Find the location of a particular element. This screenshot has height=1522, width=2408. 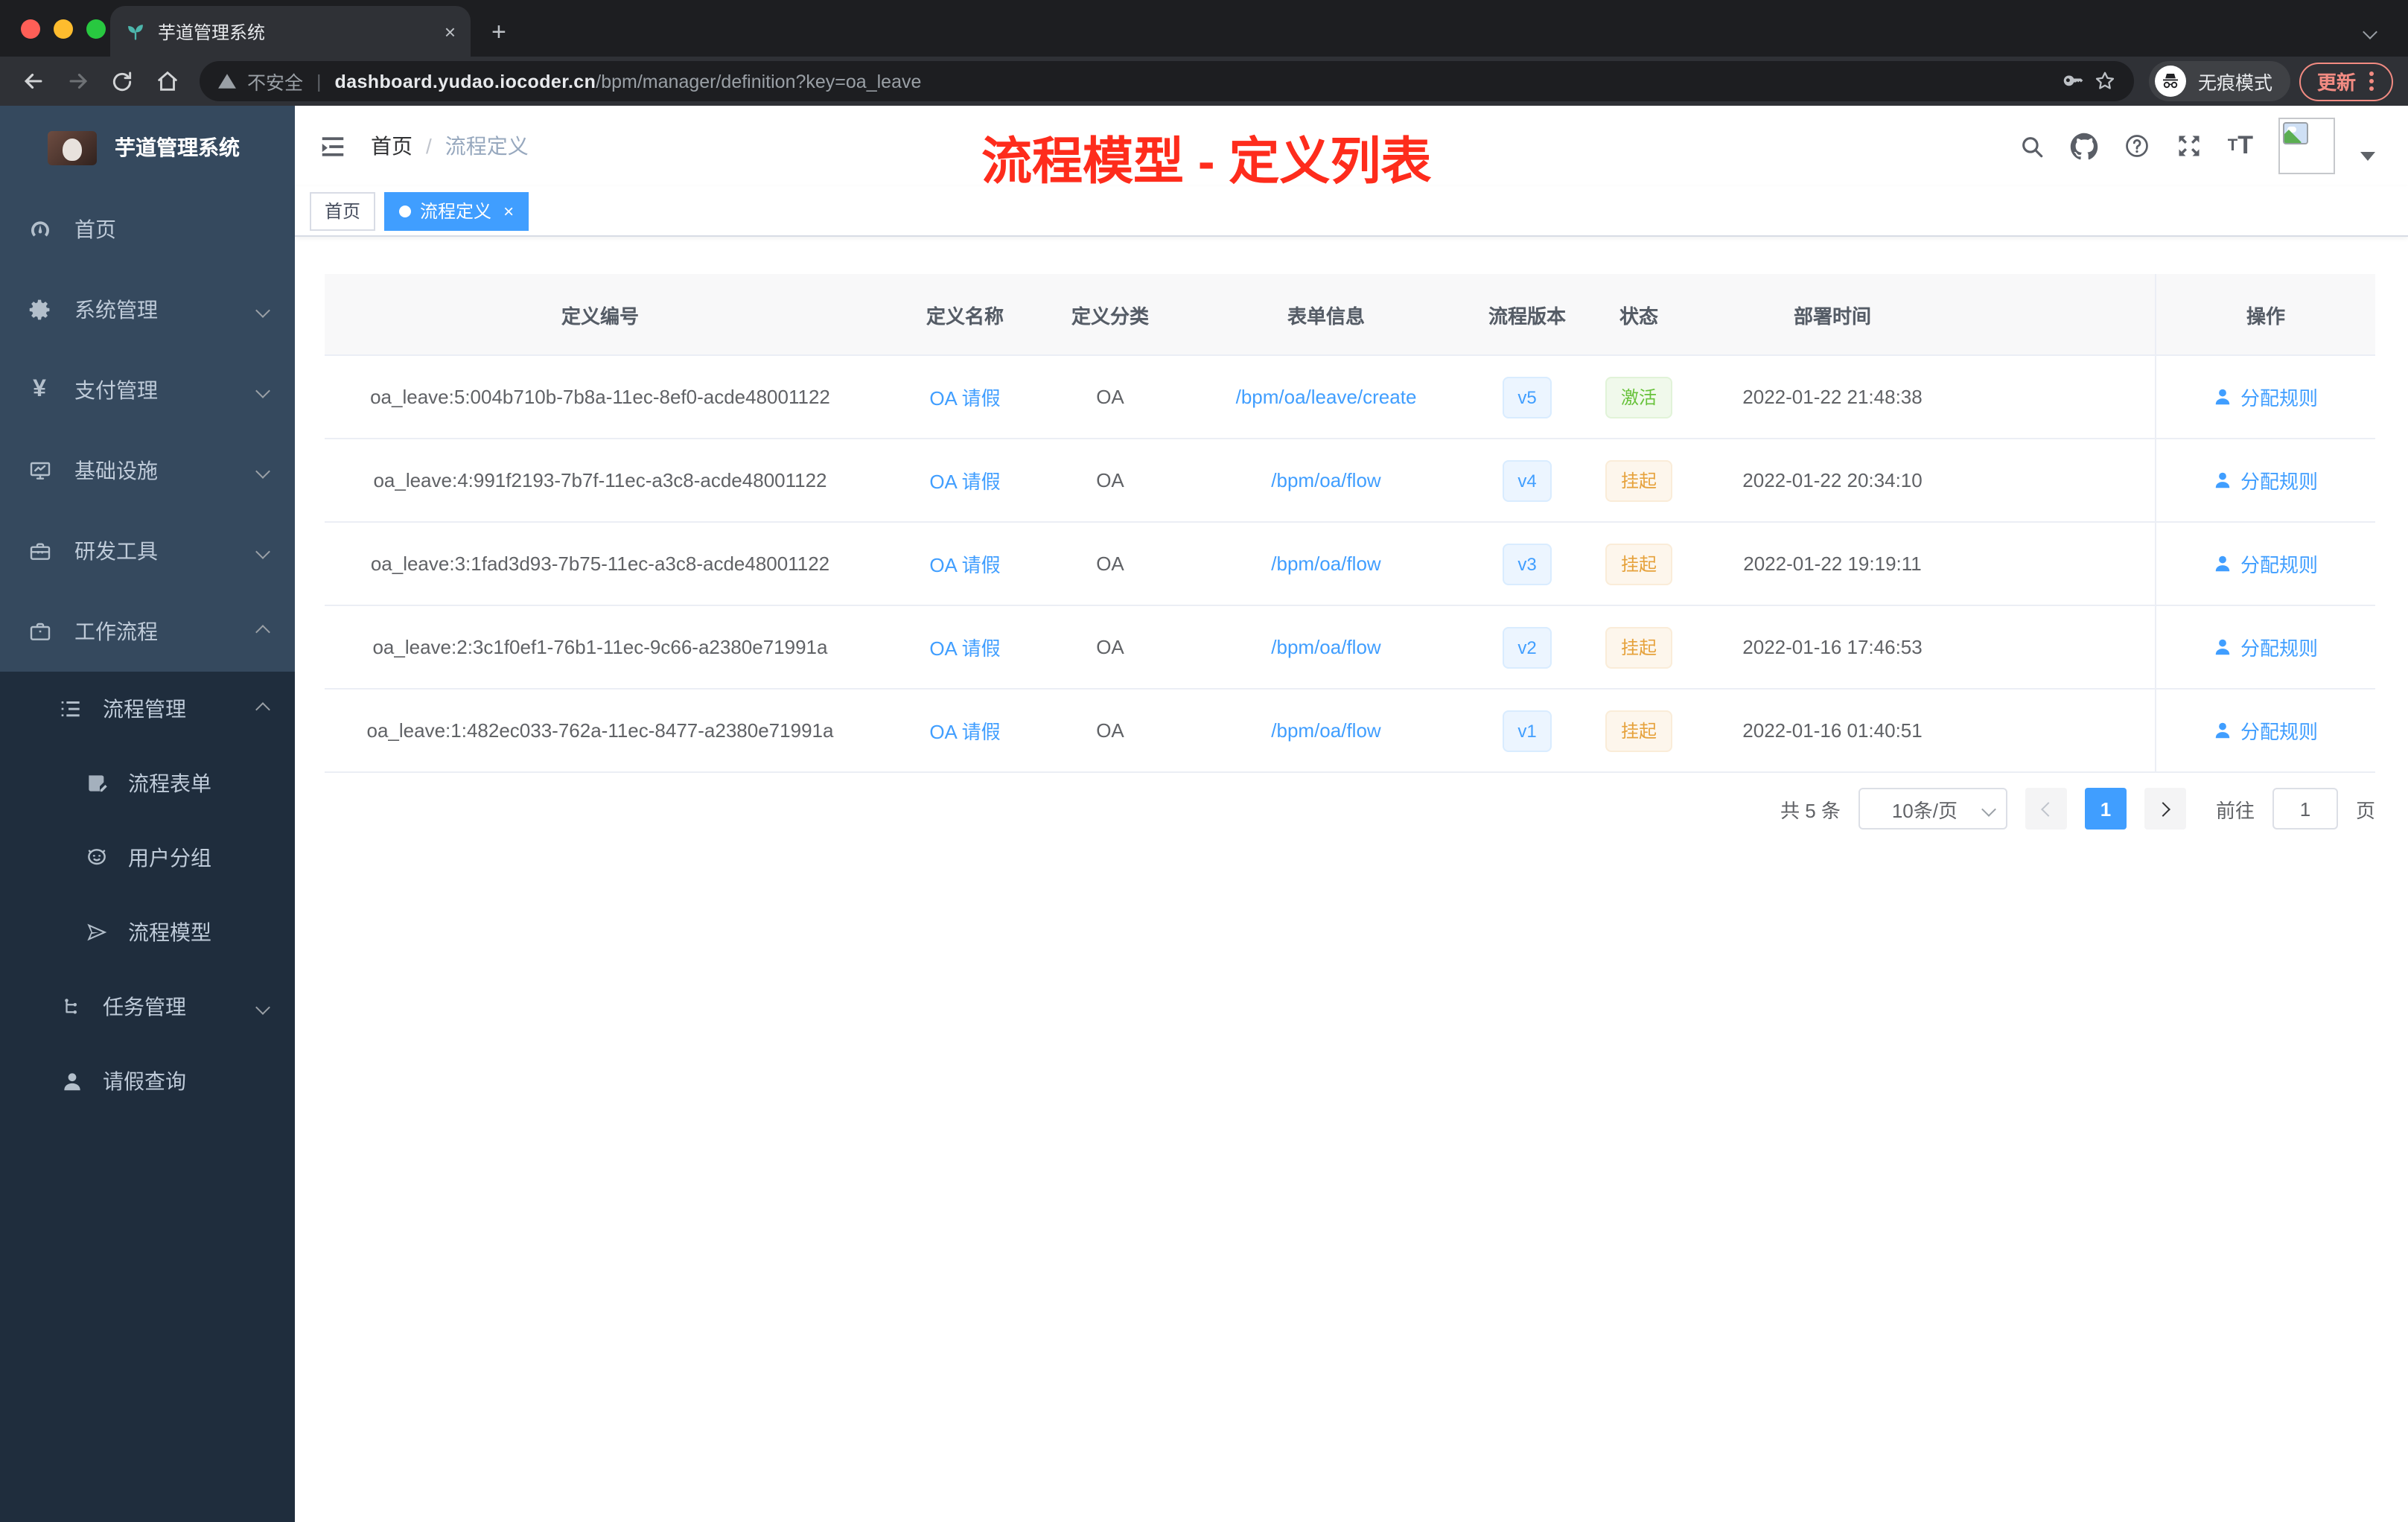

tab-strip: 芋道管理系统 × + is located at coordinates (1204, 28).